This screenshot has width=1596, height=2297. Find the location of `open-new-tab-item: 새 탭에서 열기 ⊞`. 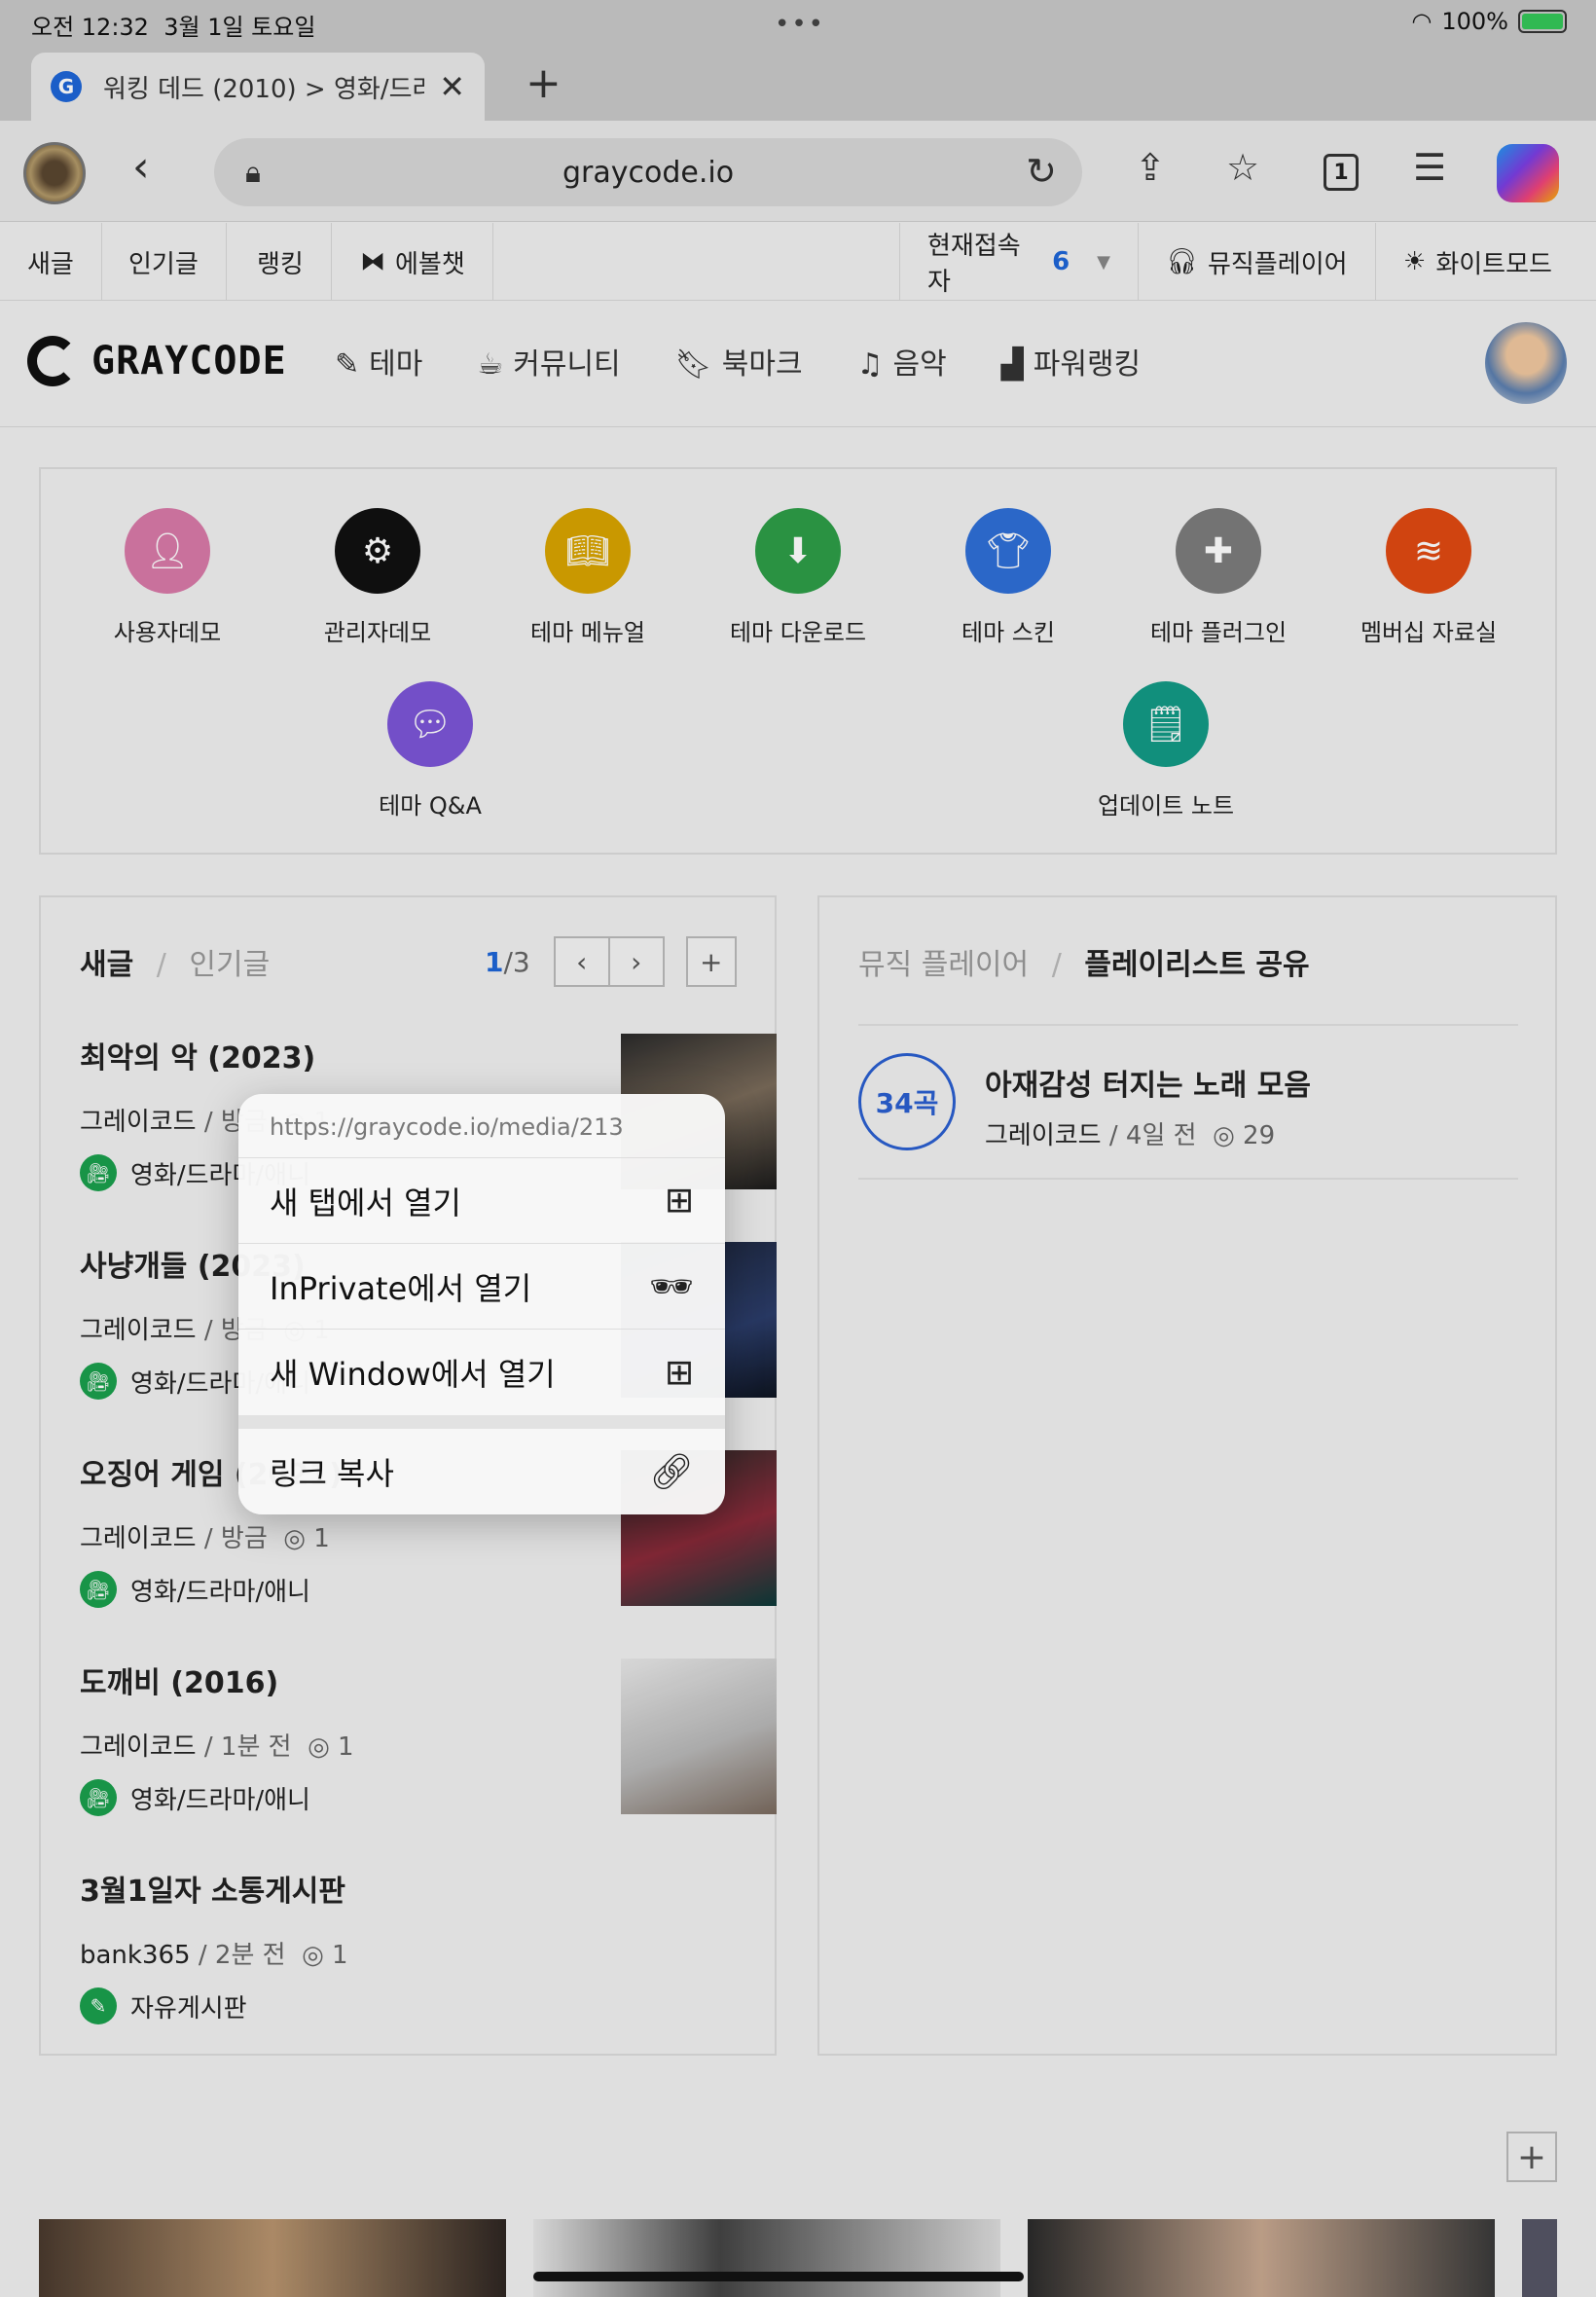

open-new-tab-item: 새 탭에서 열기 ⊞ is located at coordinates (482, 1201).